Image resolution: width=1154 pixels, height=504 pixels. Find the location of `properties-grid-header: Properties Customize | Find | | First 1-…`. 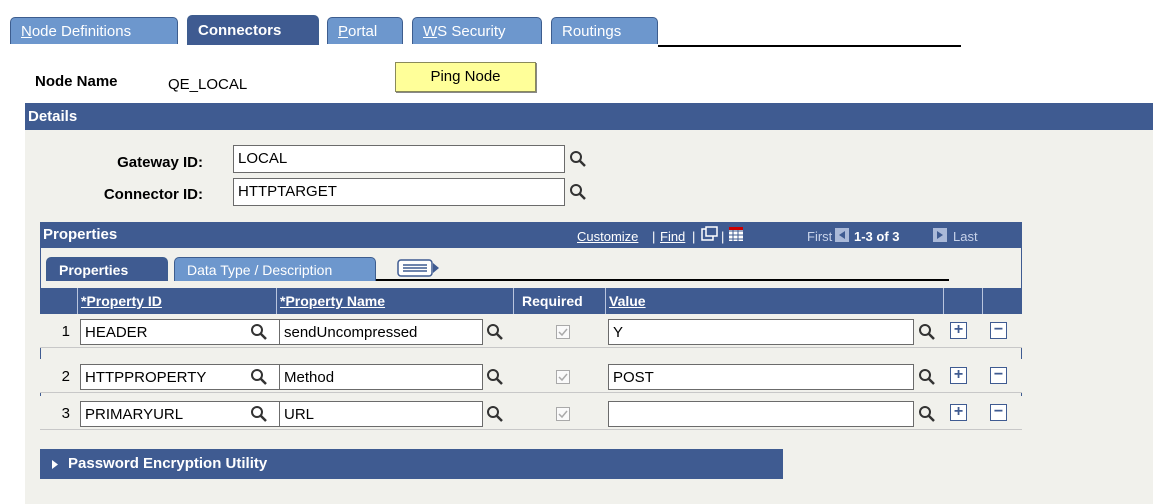

properties-grid-header: Properties Customize | Find | | First 1-… is located at coordinates (531, 235).